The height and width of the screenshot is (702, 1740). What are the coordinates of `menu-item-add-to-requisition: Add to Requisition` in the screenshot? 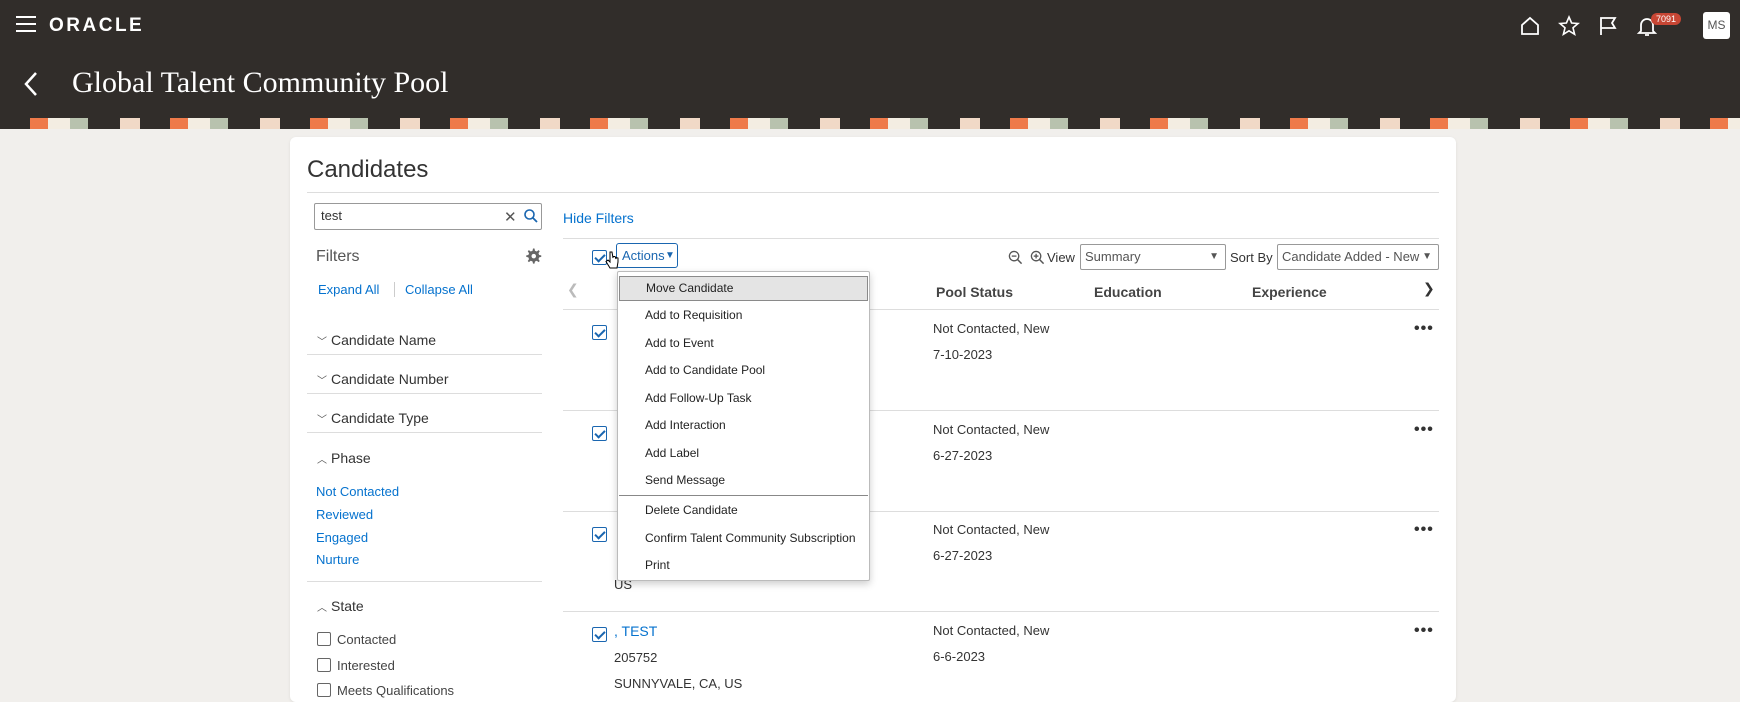 It's located at (743, 315).